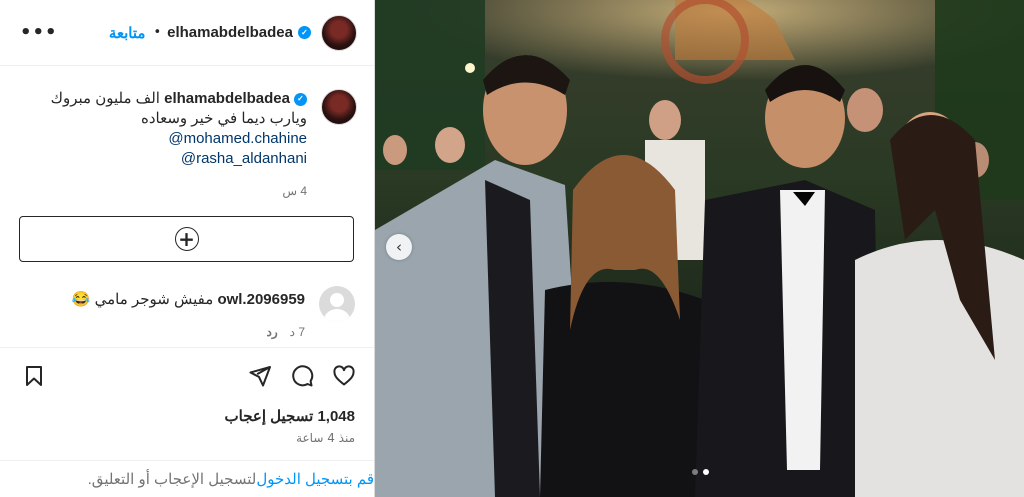  Describe the element at coordinates (325, 438) in the screenshot. I see `post-timestamp: منذ 4 ساعة` at that location.